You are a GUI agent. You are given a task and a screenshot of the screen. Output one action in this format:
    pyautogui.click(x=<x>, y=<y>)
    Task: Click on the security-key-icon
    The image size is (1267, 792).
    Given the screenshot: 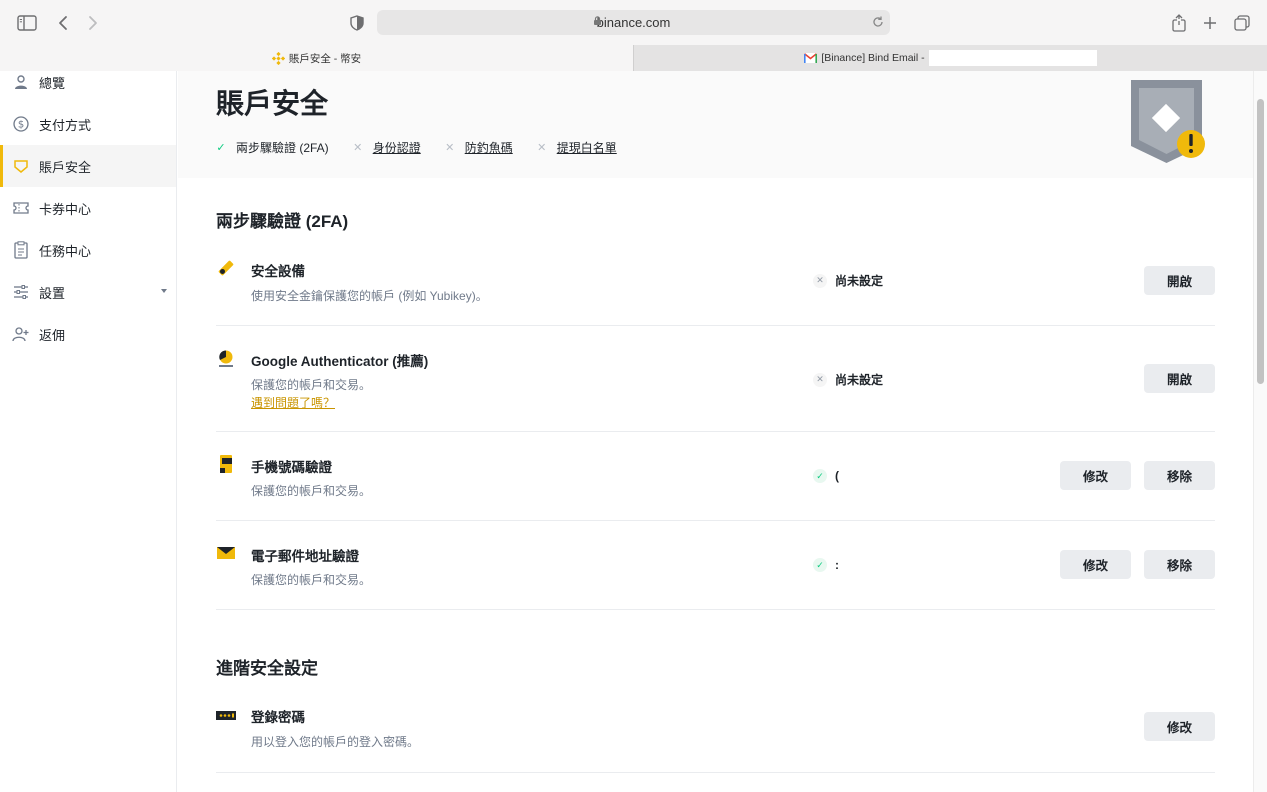 What is the action you would take?
    pyautogui.click(x=226, y=268)
    